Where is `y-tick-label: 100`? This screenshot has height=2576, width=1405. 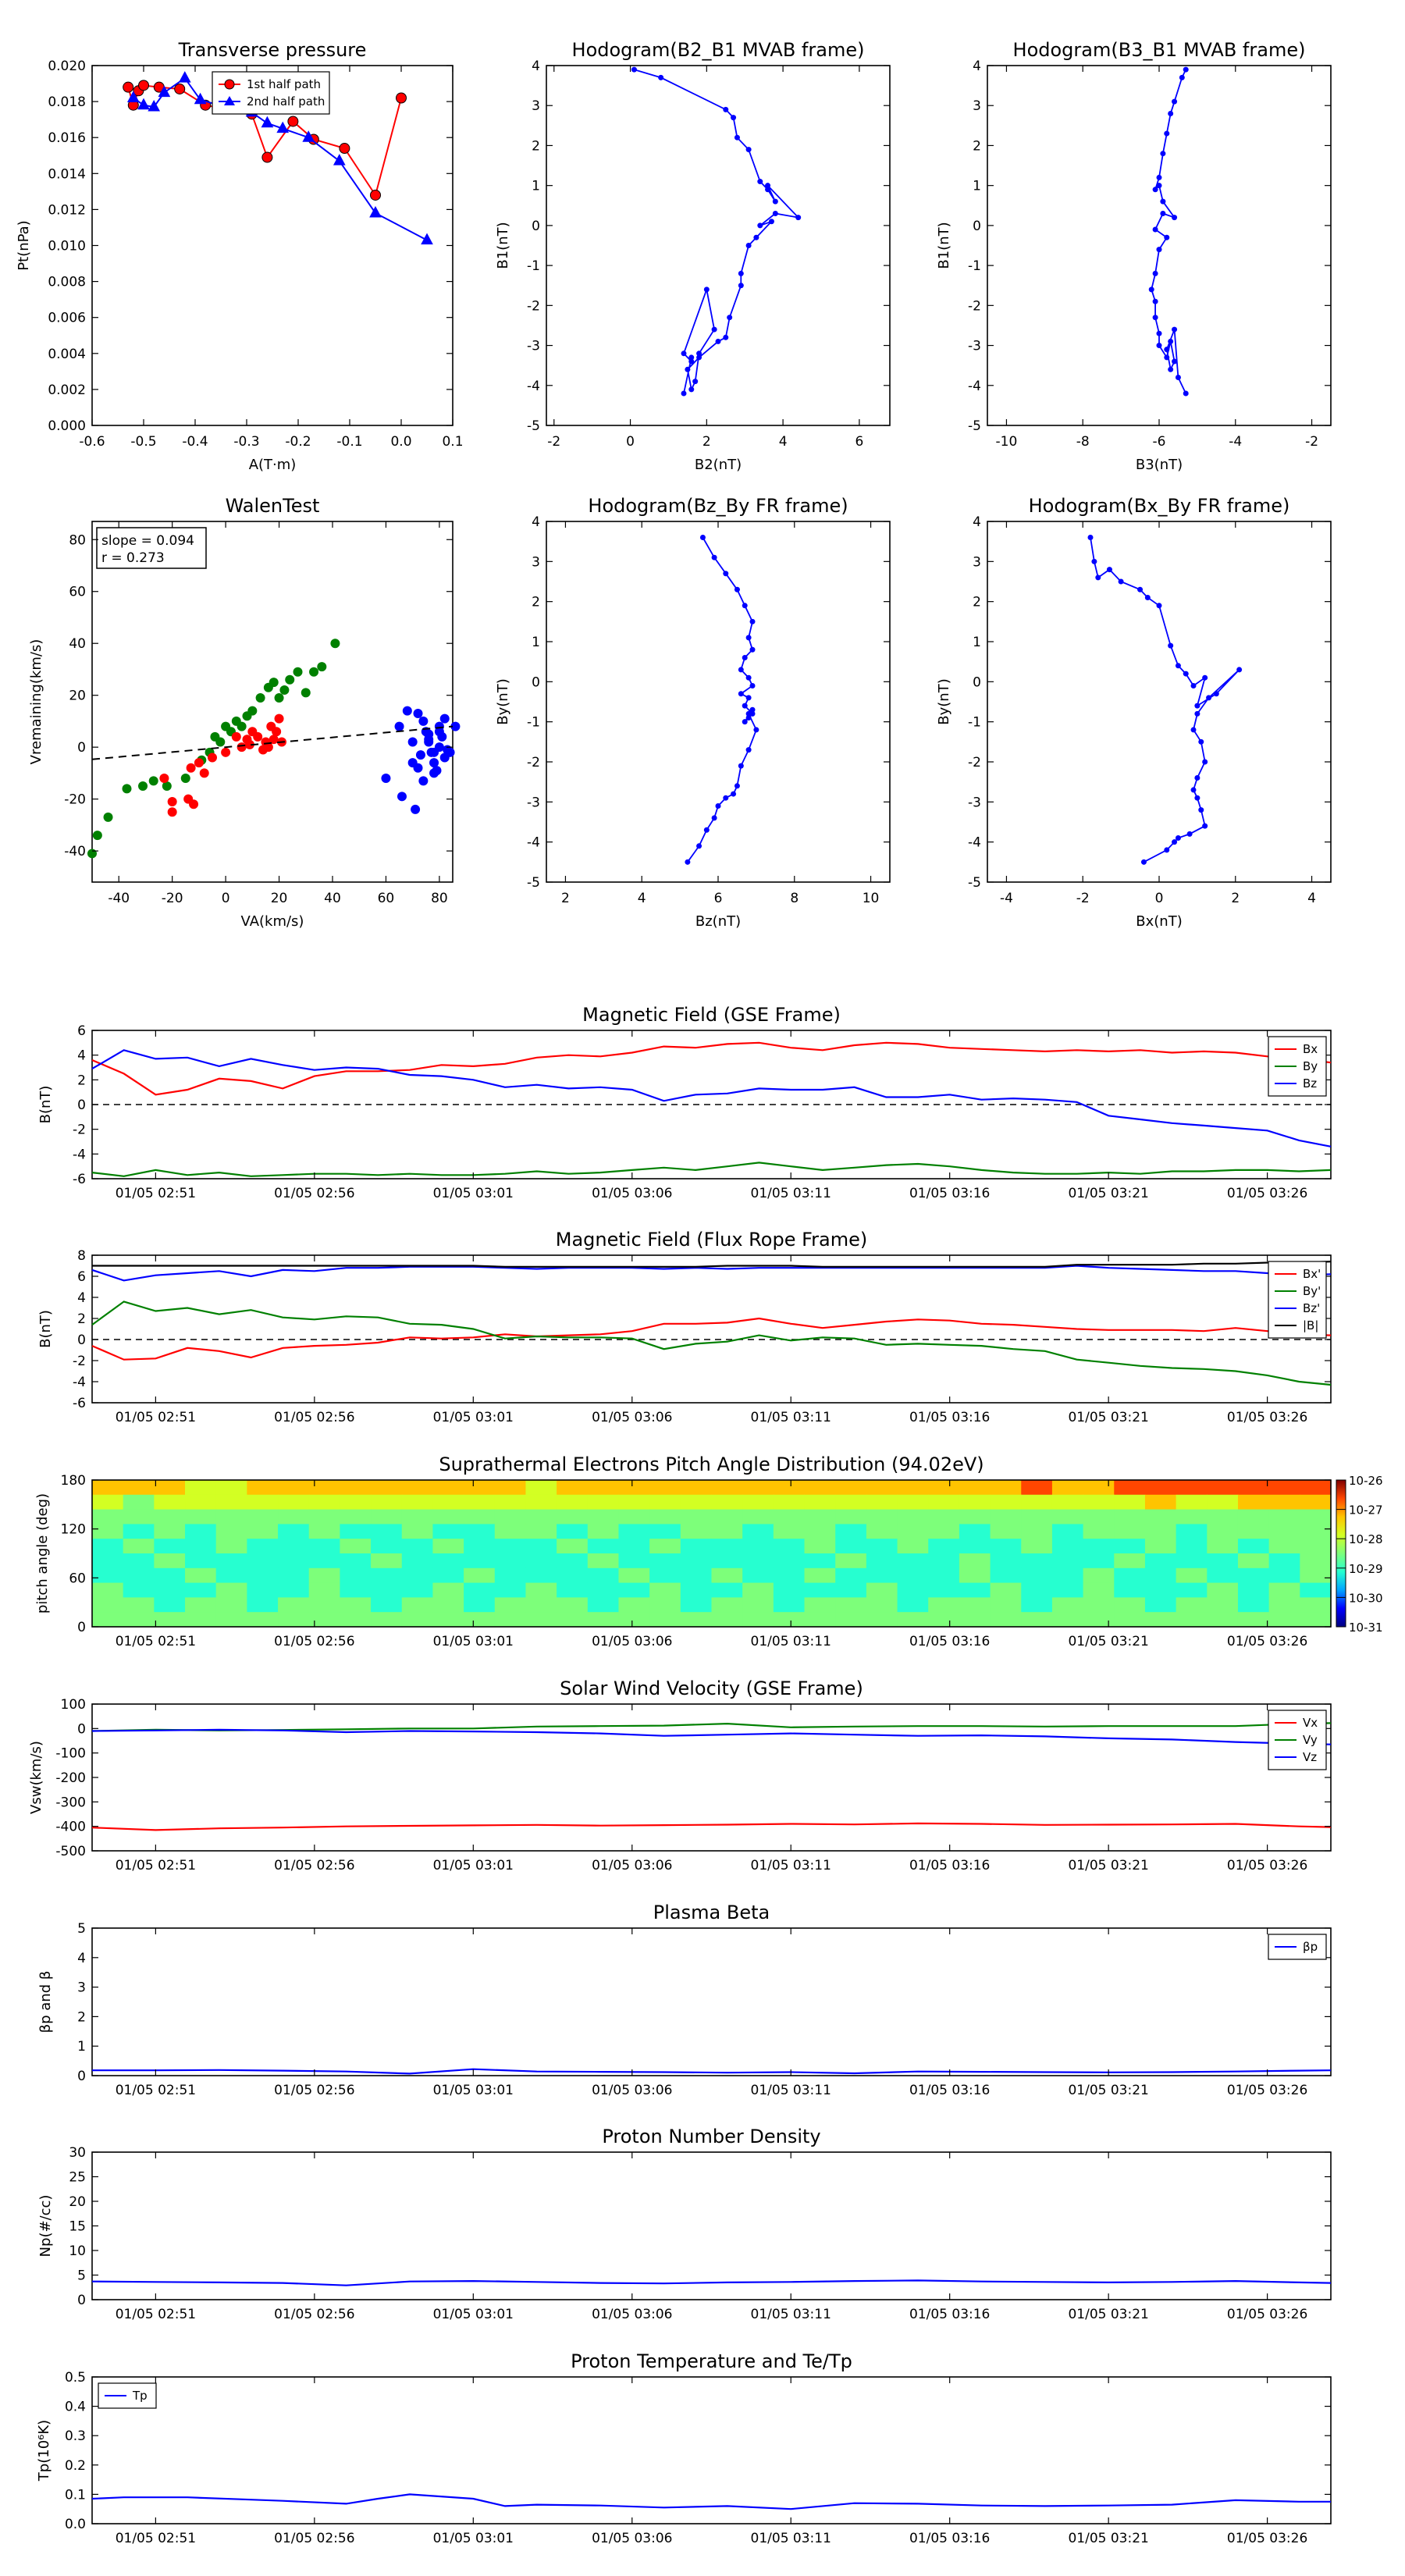
y-tick-label: 100 is located at coordinates (73, 1705).